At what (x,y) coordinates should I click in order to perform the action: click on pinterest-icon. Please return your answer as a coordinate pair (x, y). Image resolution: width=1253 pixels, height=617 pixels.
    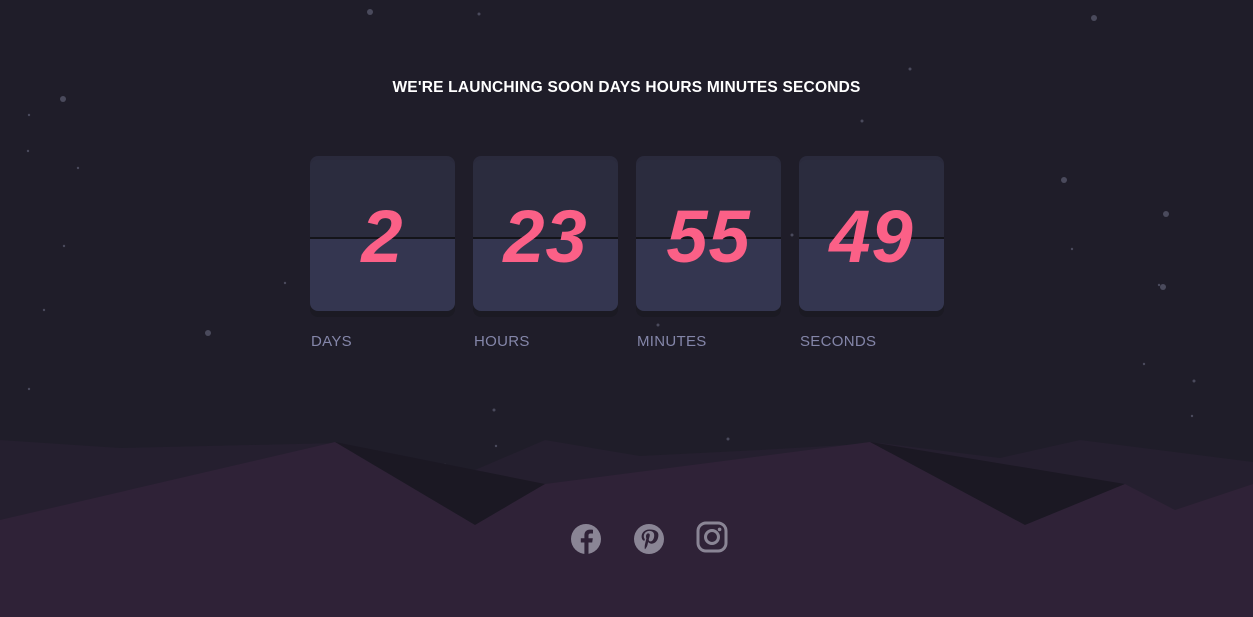
    Looking at the image, I should click on (648, 540).